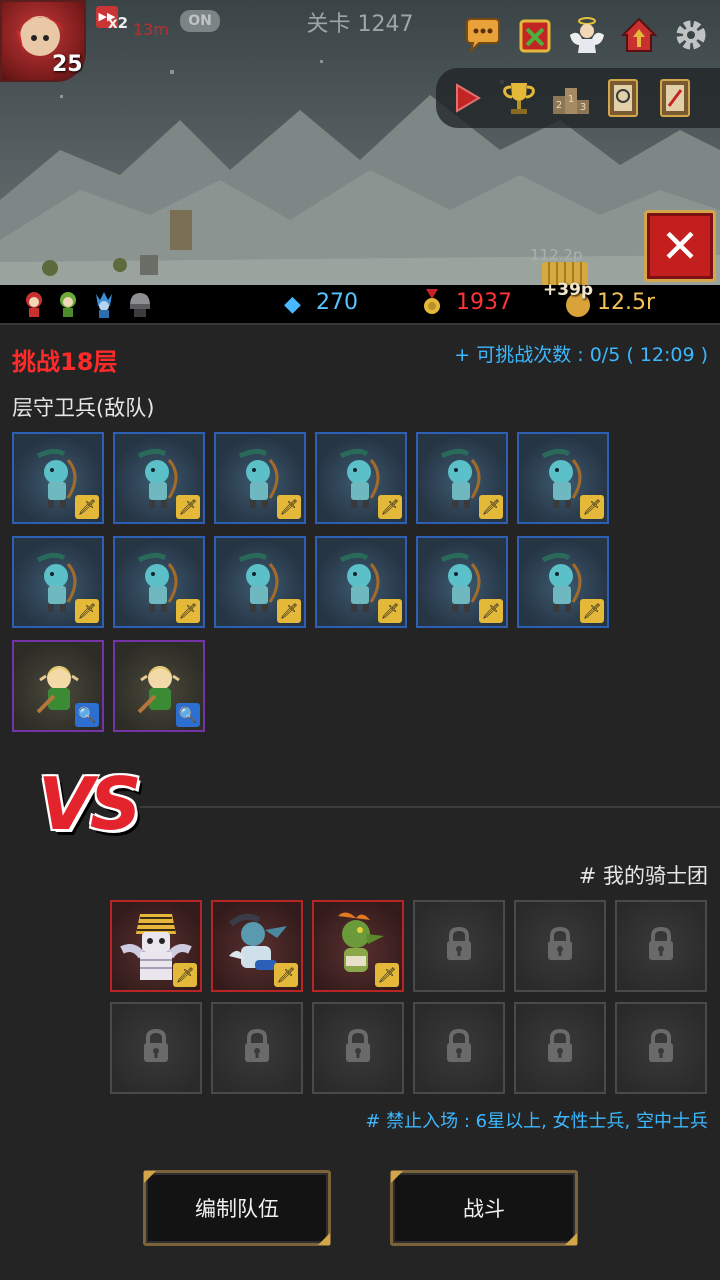 The image size is (720, 1280). What do you see at coordinates (68, 304) in the screenshot?
I see `green-hero-icon` at bounding box center [68, 304].